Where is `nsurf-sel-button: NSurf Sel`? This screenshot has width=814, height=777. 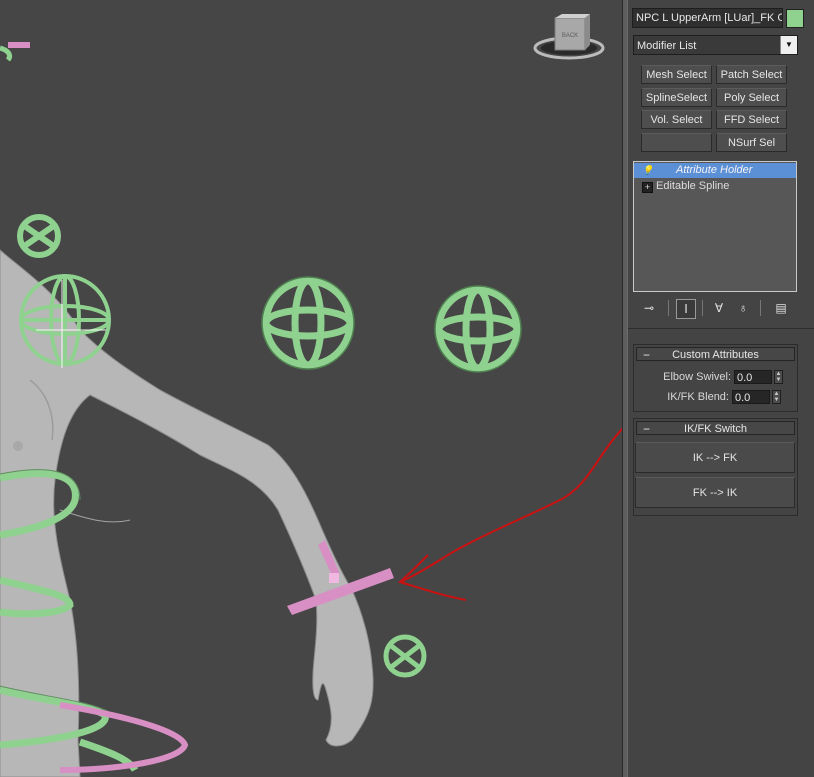
nsurf-sel-button: NSurf Sel is located at coordinates (751, 142).